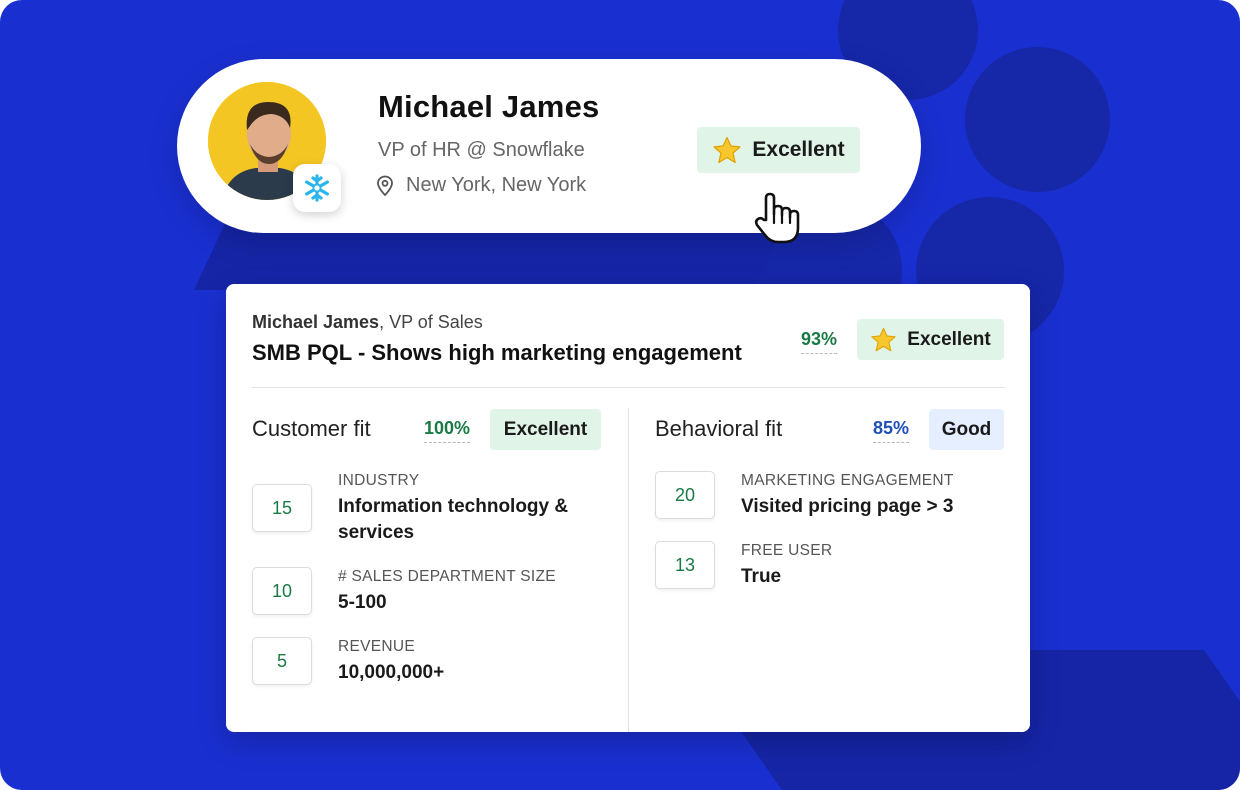 The width and height of the screenshot is (1240, 790). What do you see at coordinates (719, 428) in the screenshot?
I see `behavioral-fit-title: Behavioral fit` at bounding box center [719, 428].